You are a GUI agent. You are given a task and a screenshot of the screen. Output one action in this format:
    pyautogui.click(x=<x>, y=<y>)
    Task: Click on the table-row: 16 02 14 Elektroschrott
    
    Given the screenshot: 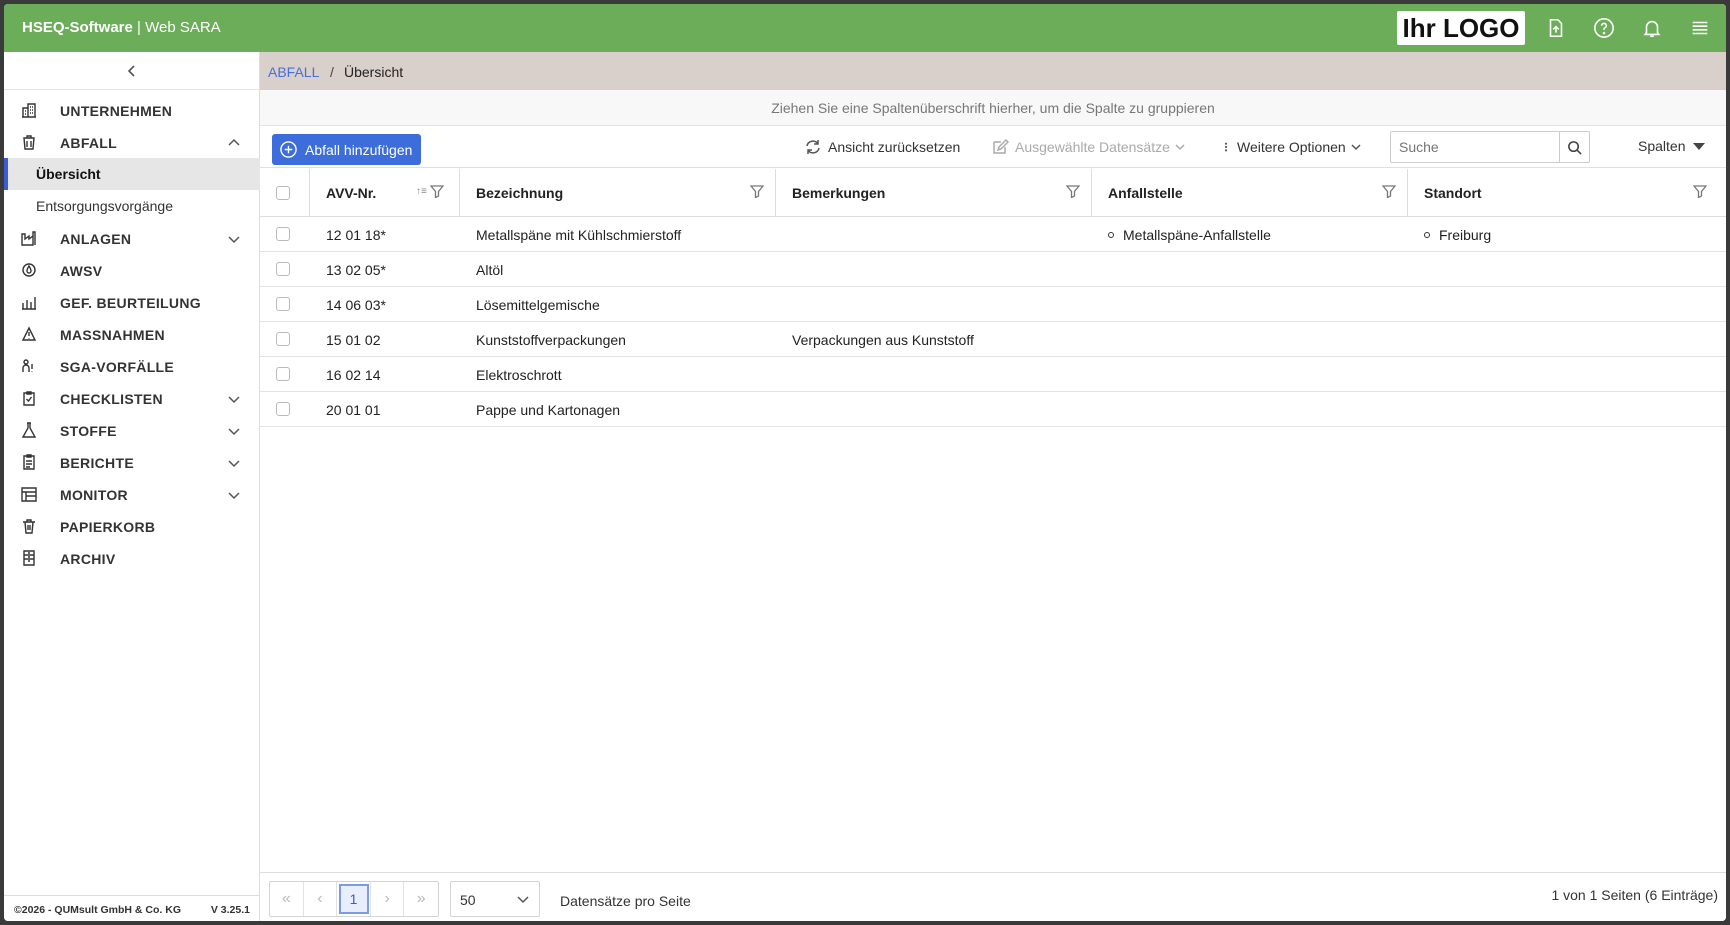 What is the action you would take?
    pyautogui.click(x=993, y=374)
    